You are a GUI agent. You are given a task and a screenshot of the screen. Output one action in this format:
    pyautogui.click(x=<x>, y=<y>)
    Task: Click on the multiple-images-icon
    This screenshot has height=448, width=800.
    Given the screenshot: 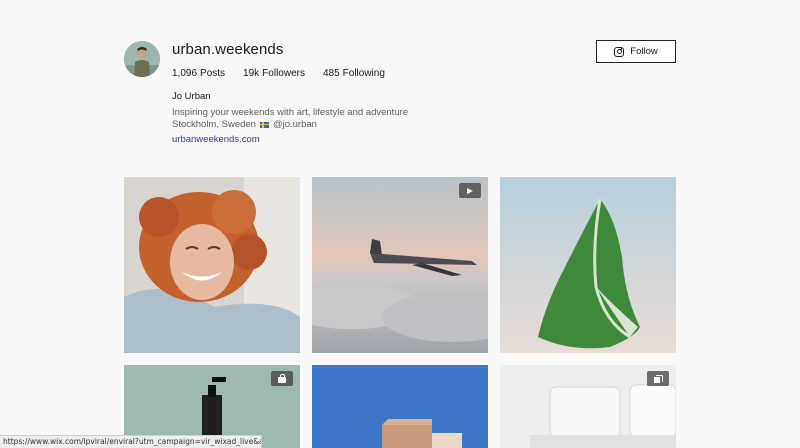 What is the action you would take?
    pyautogui.click(x=658, y=378)
    